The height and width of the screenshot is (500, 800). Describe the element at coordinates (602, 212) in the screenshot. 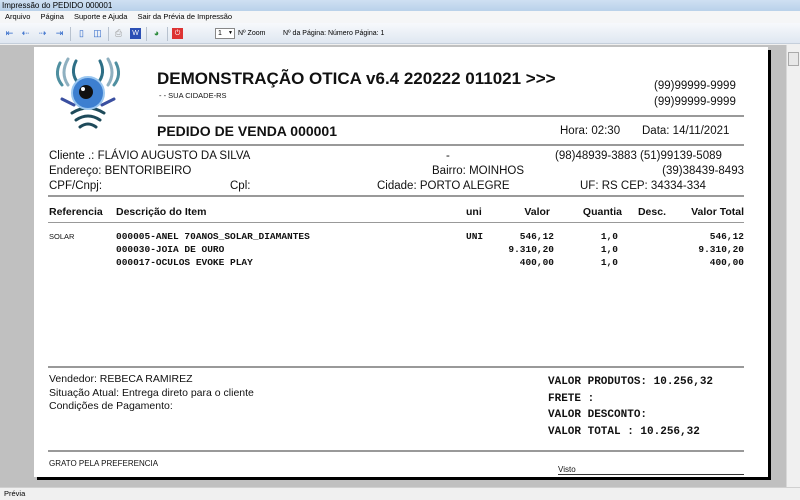

I see `col-quantia: Quantia` at that location.